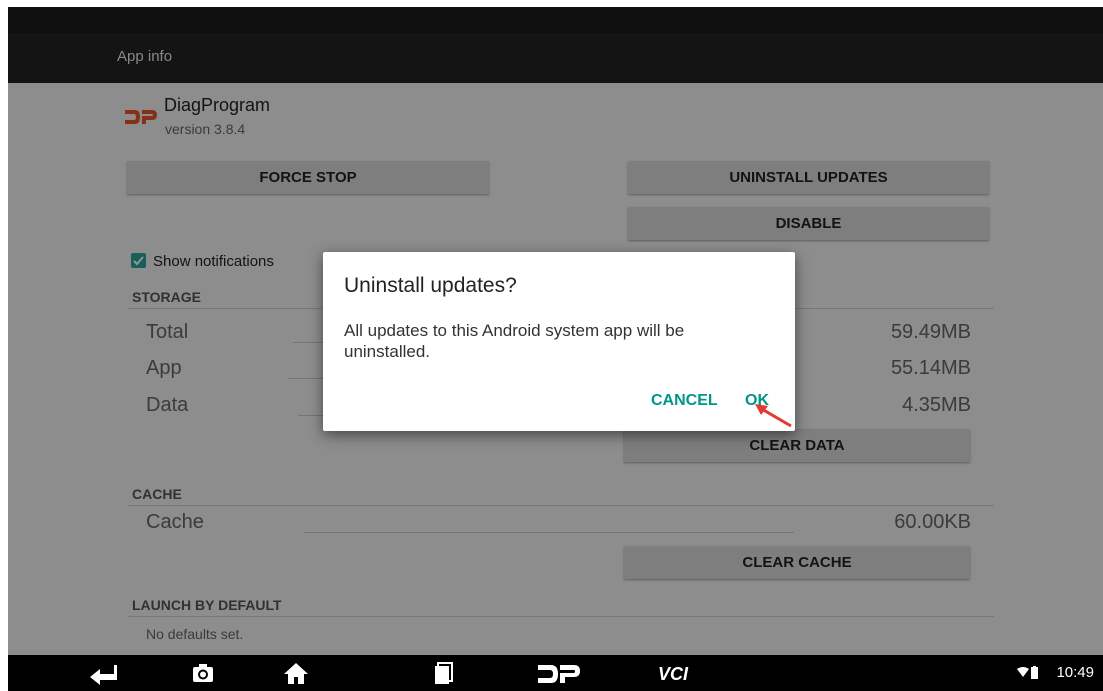 The image size is (1103, 691). Describe the element at coordinates (1034, 672) in the screenshot. I see `battery-icon` at that location.